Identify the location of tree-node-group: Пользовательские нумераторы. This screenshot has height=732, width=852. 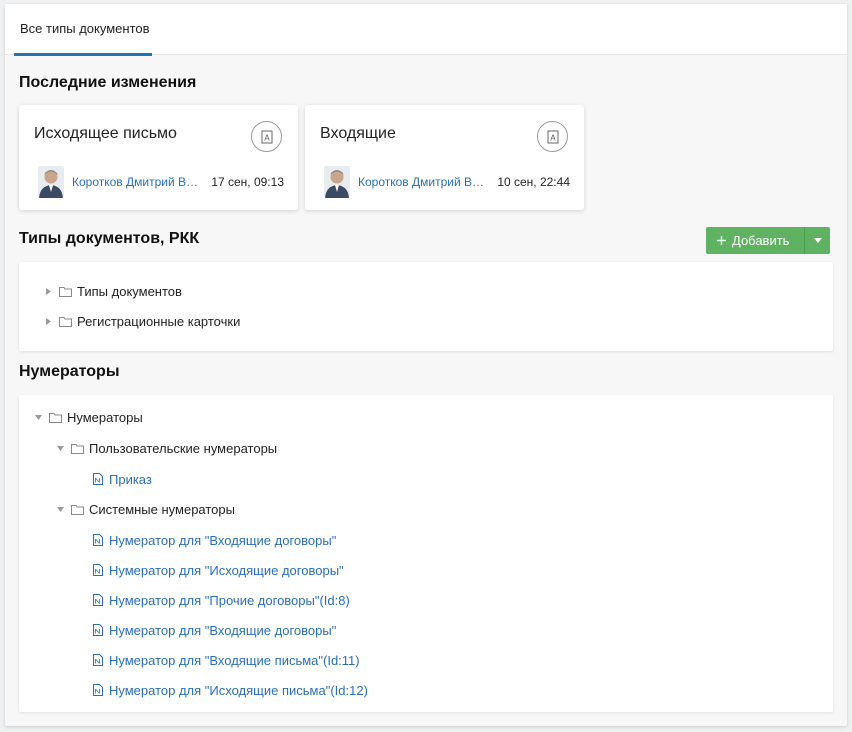
(166, 448).